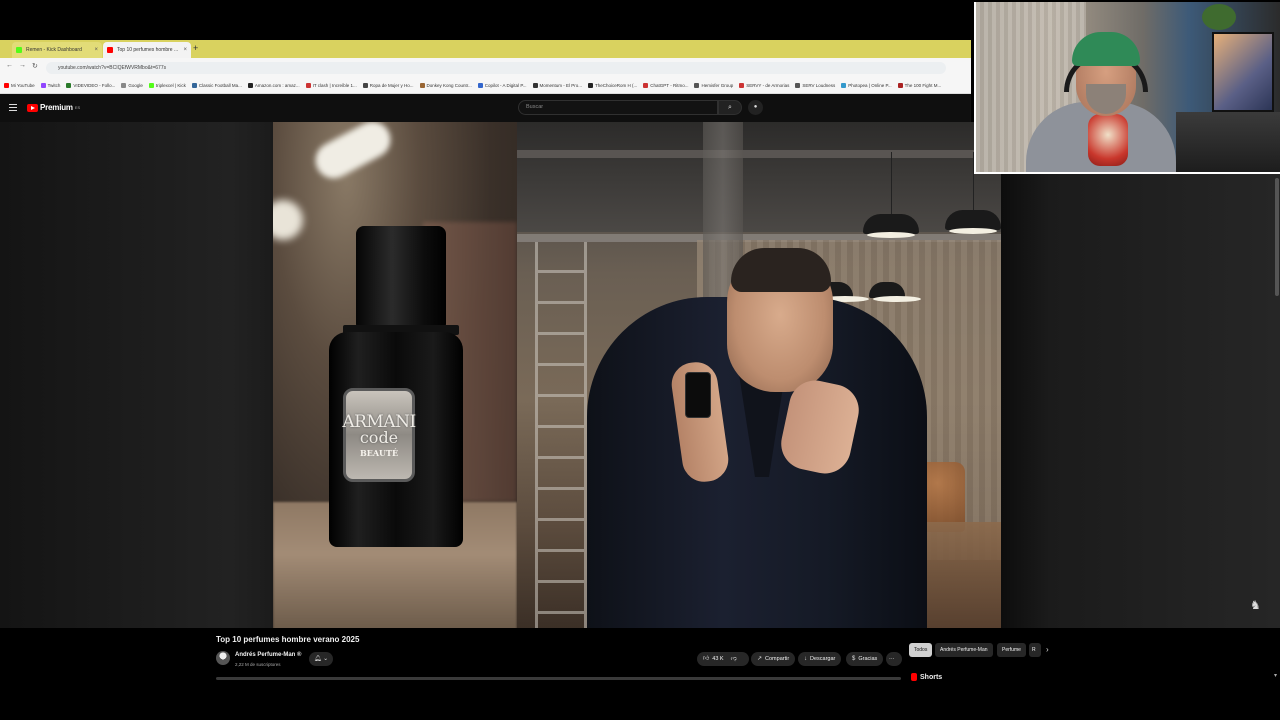 Image resolution: width=1280 pixels, height=720 pixels. What do you see at coordinates (558, 678) in the screenshot?
I see `description-bar` at bounding box center [558, 678].